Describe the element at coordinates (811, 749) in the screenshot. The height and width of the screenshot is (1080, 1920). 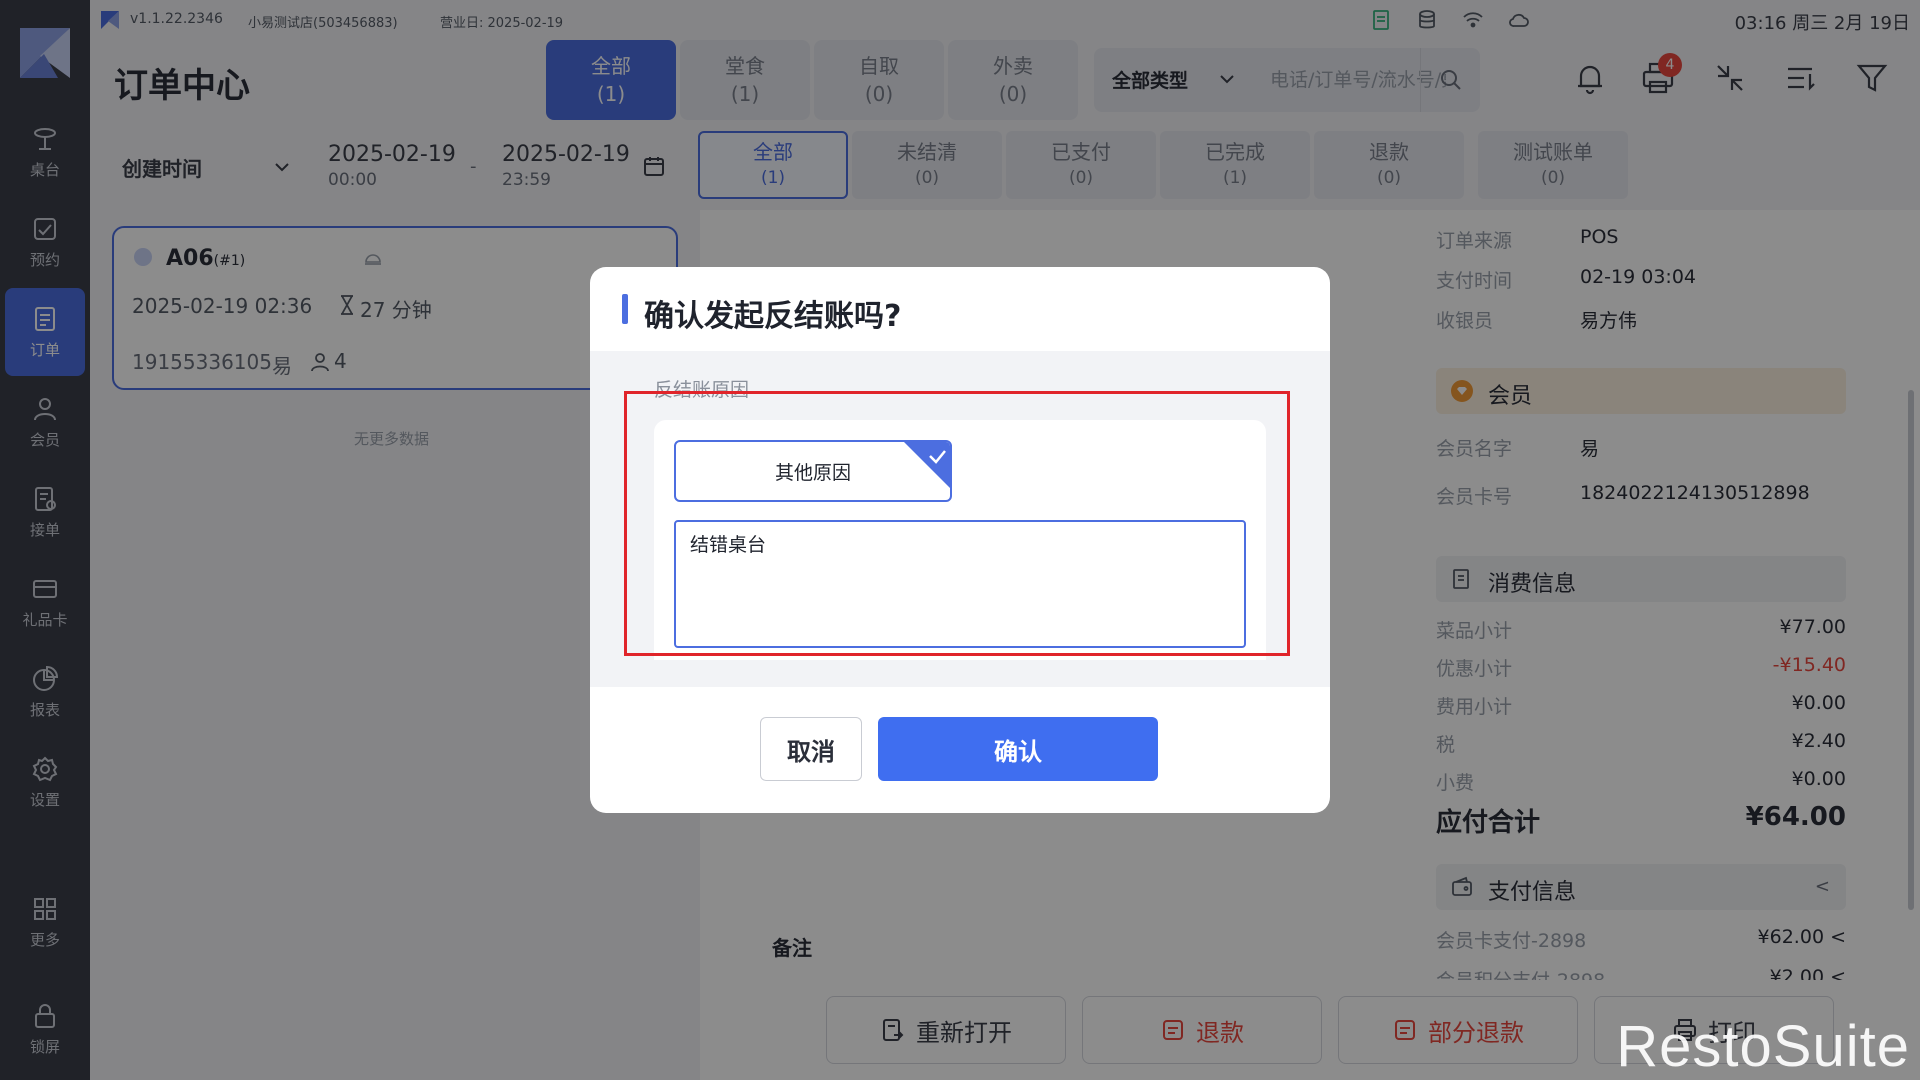
I see `cancel-button: 取消` at that location.